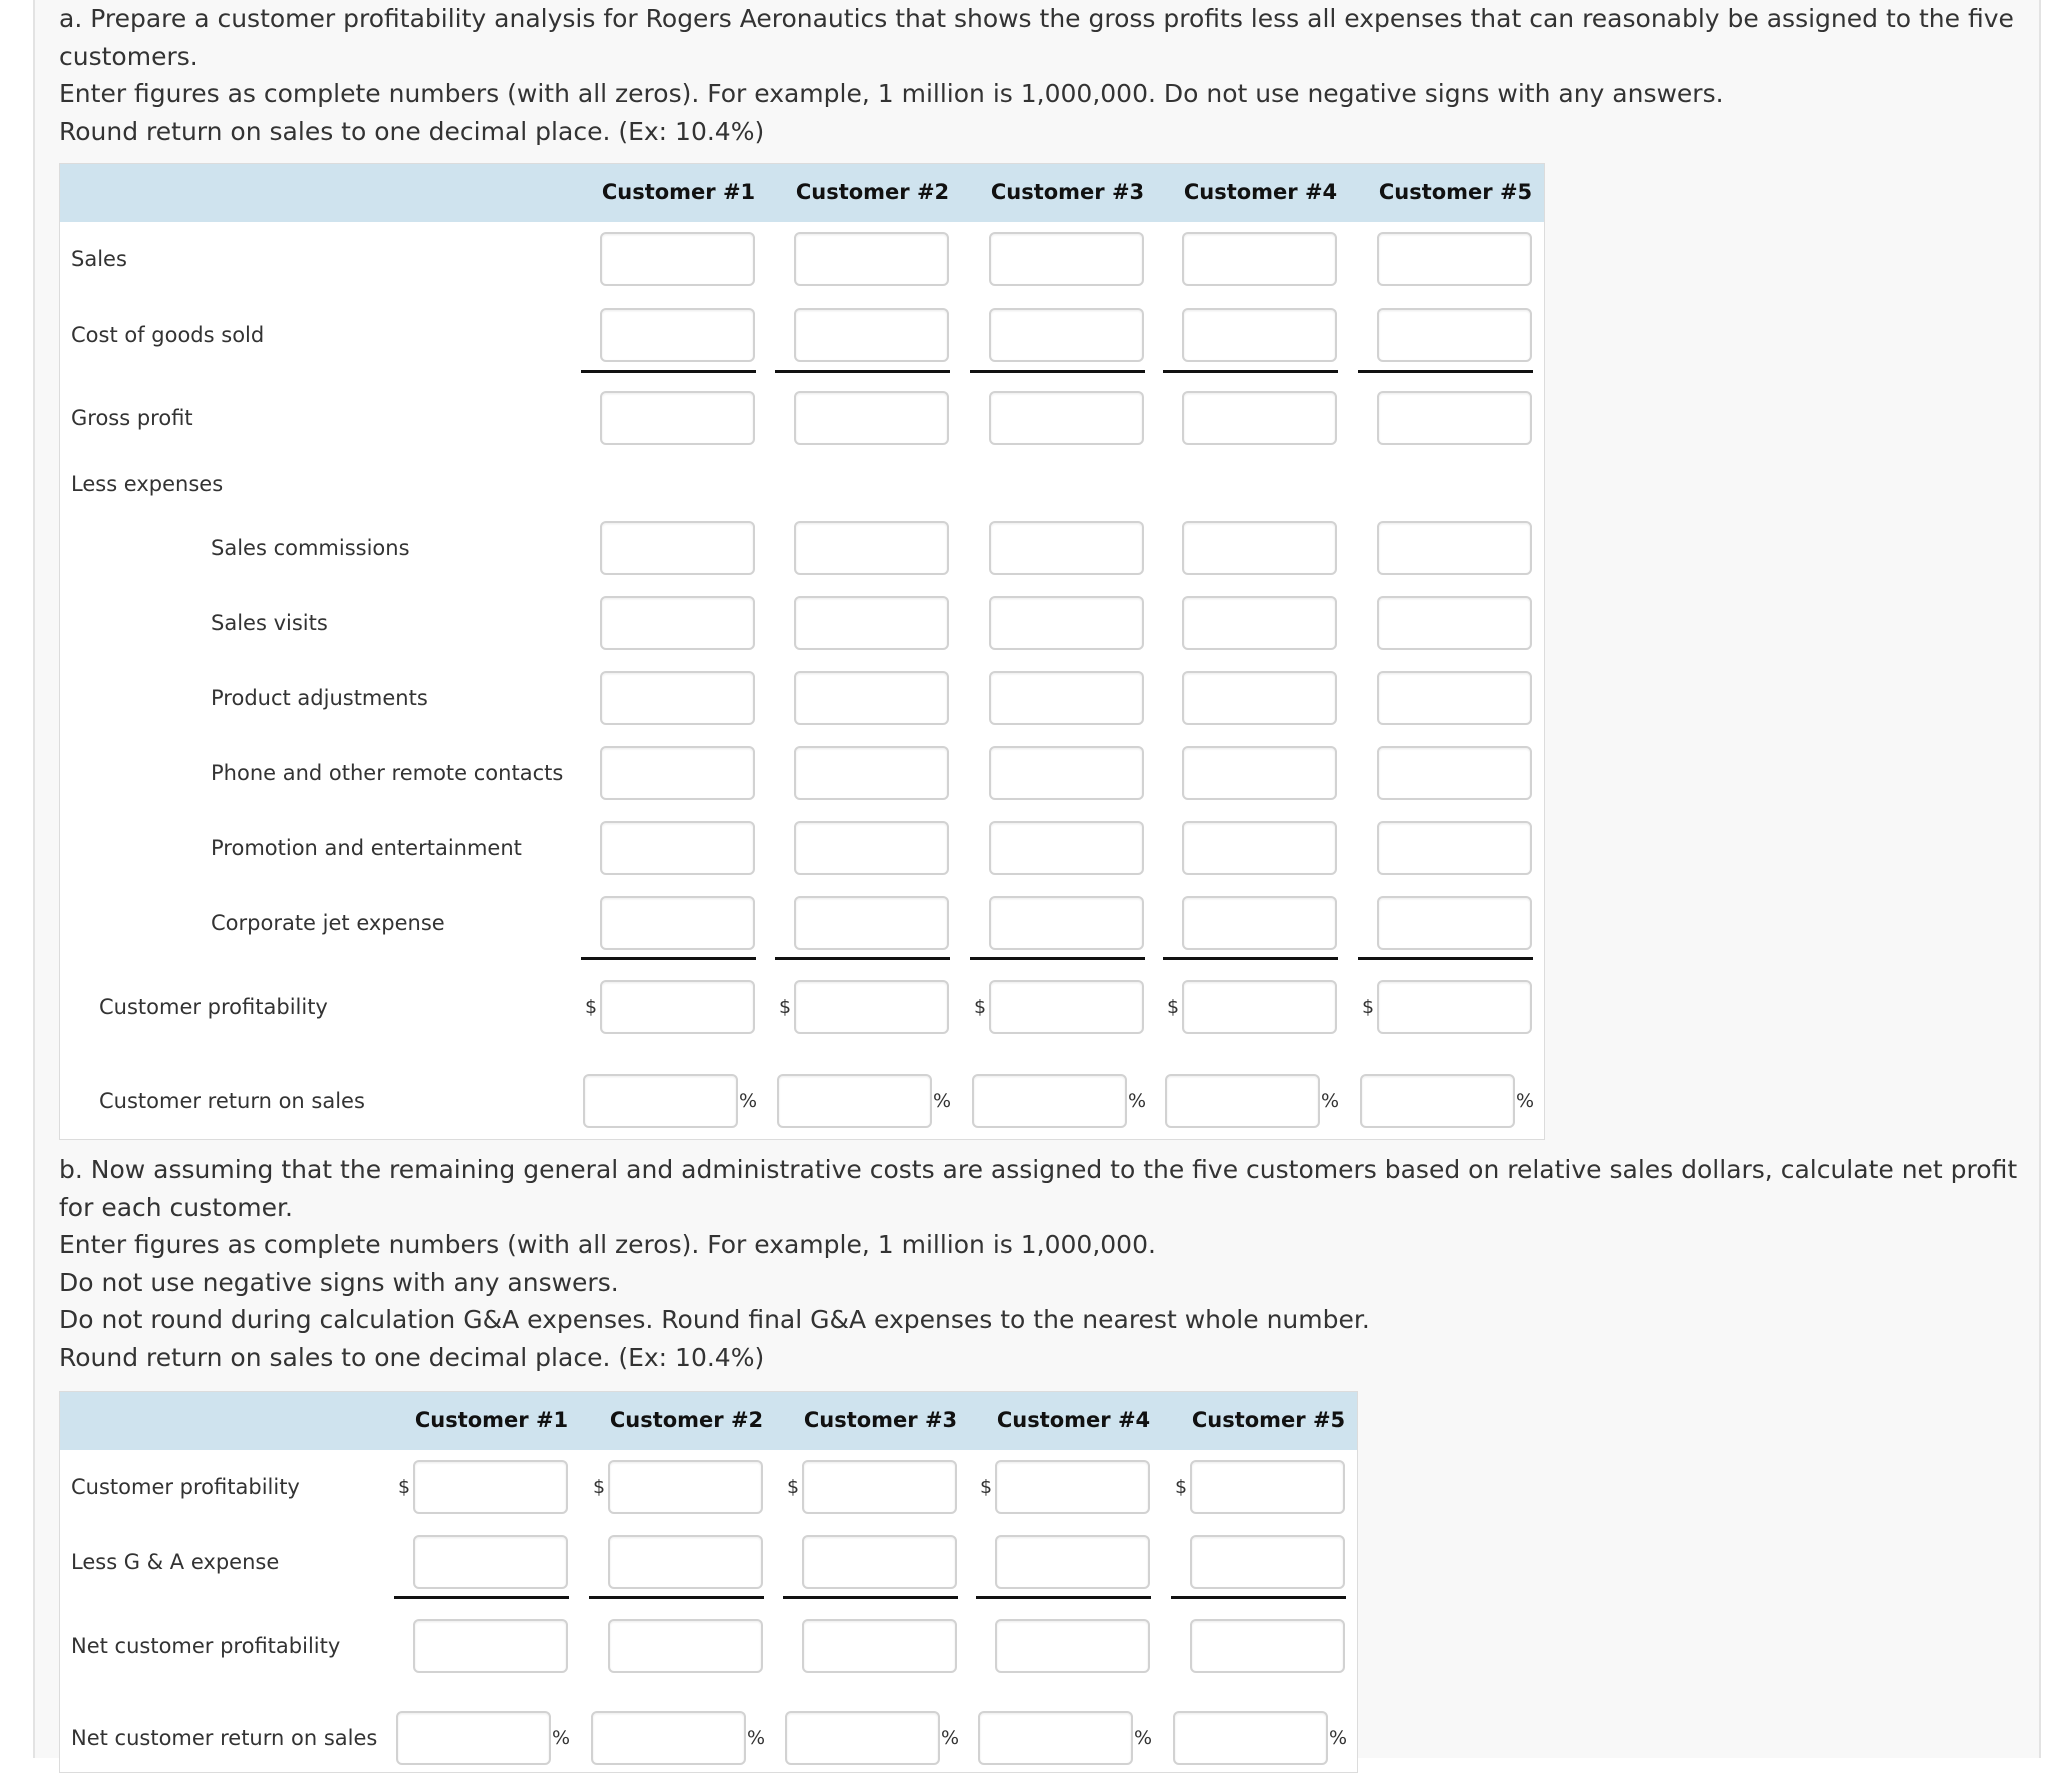 The height and width of the screenshot is (1773, 2046). Describe the element at coordinates (128, 56) in the screenshot. I see `part-a-instruction: customers.` at that location.